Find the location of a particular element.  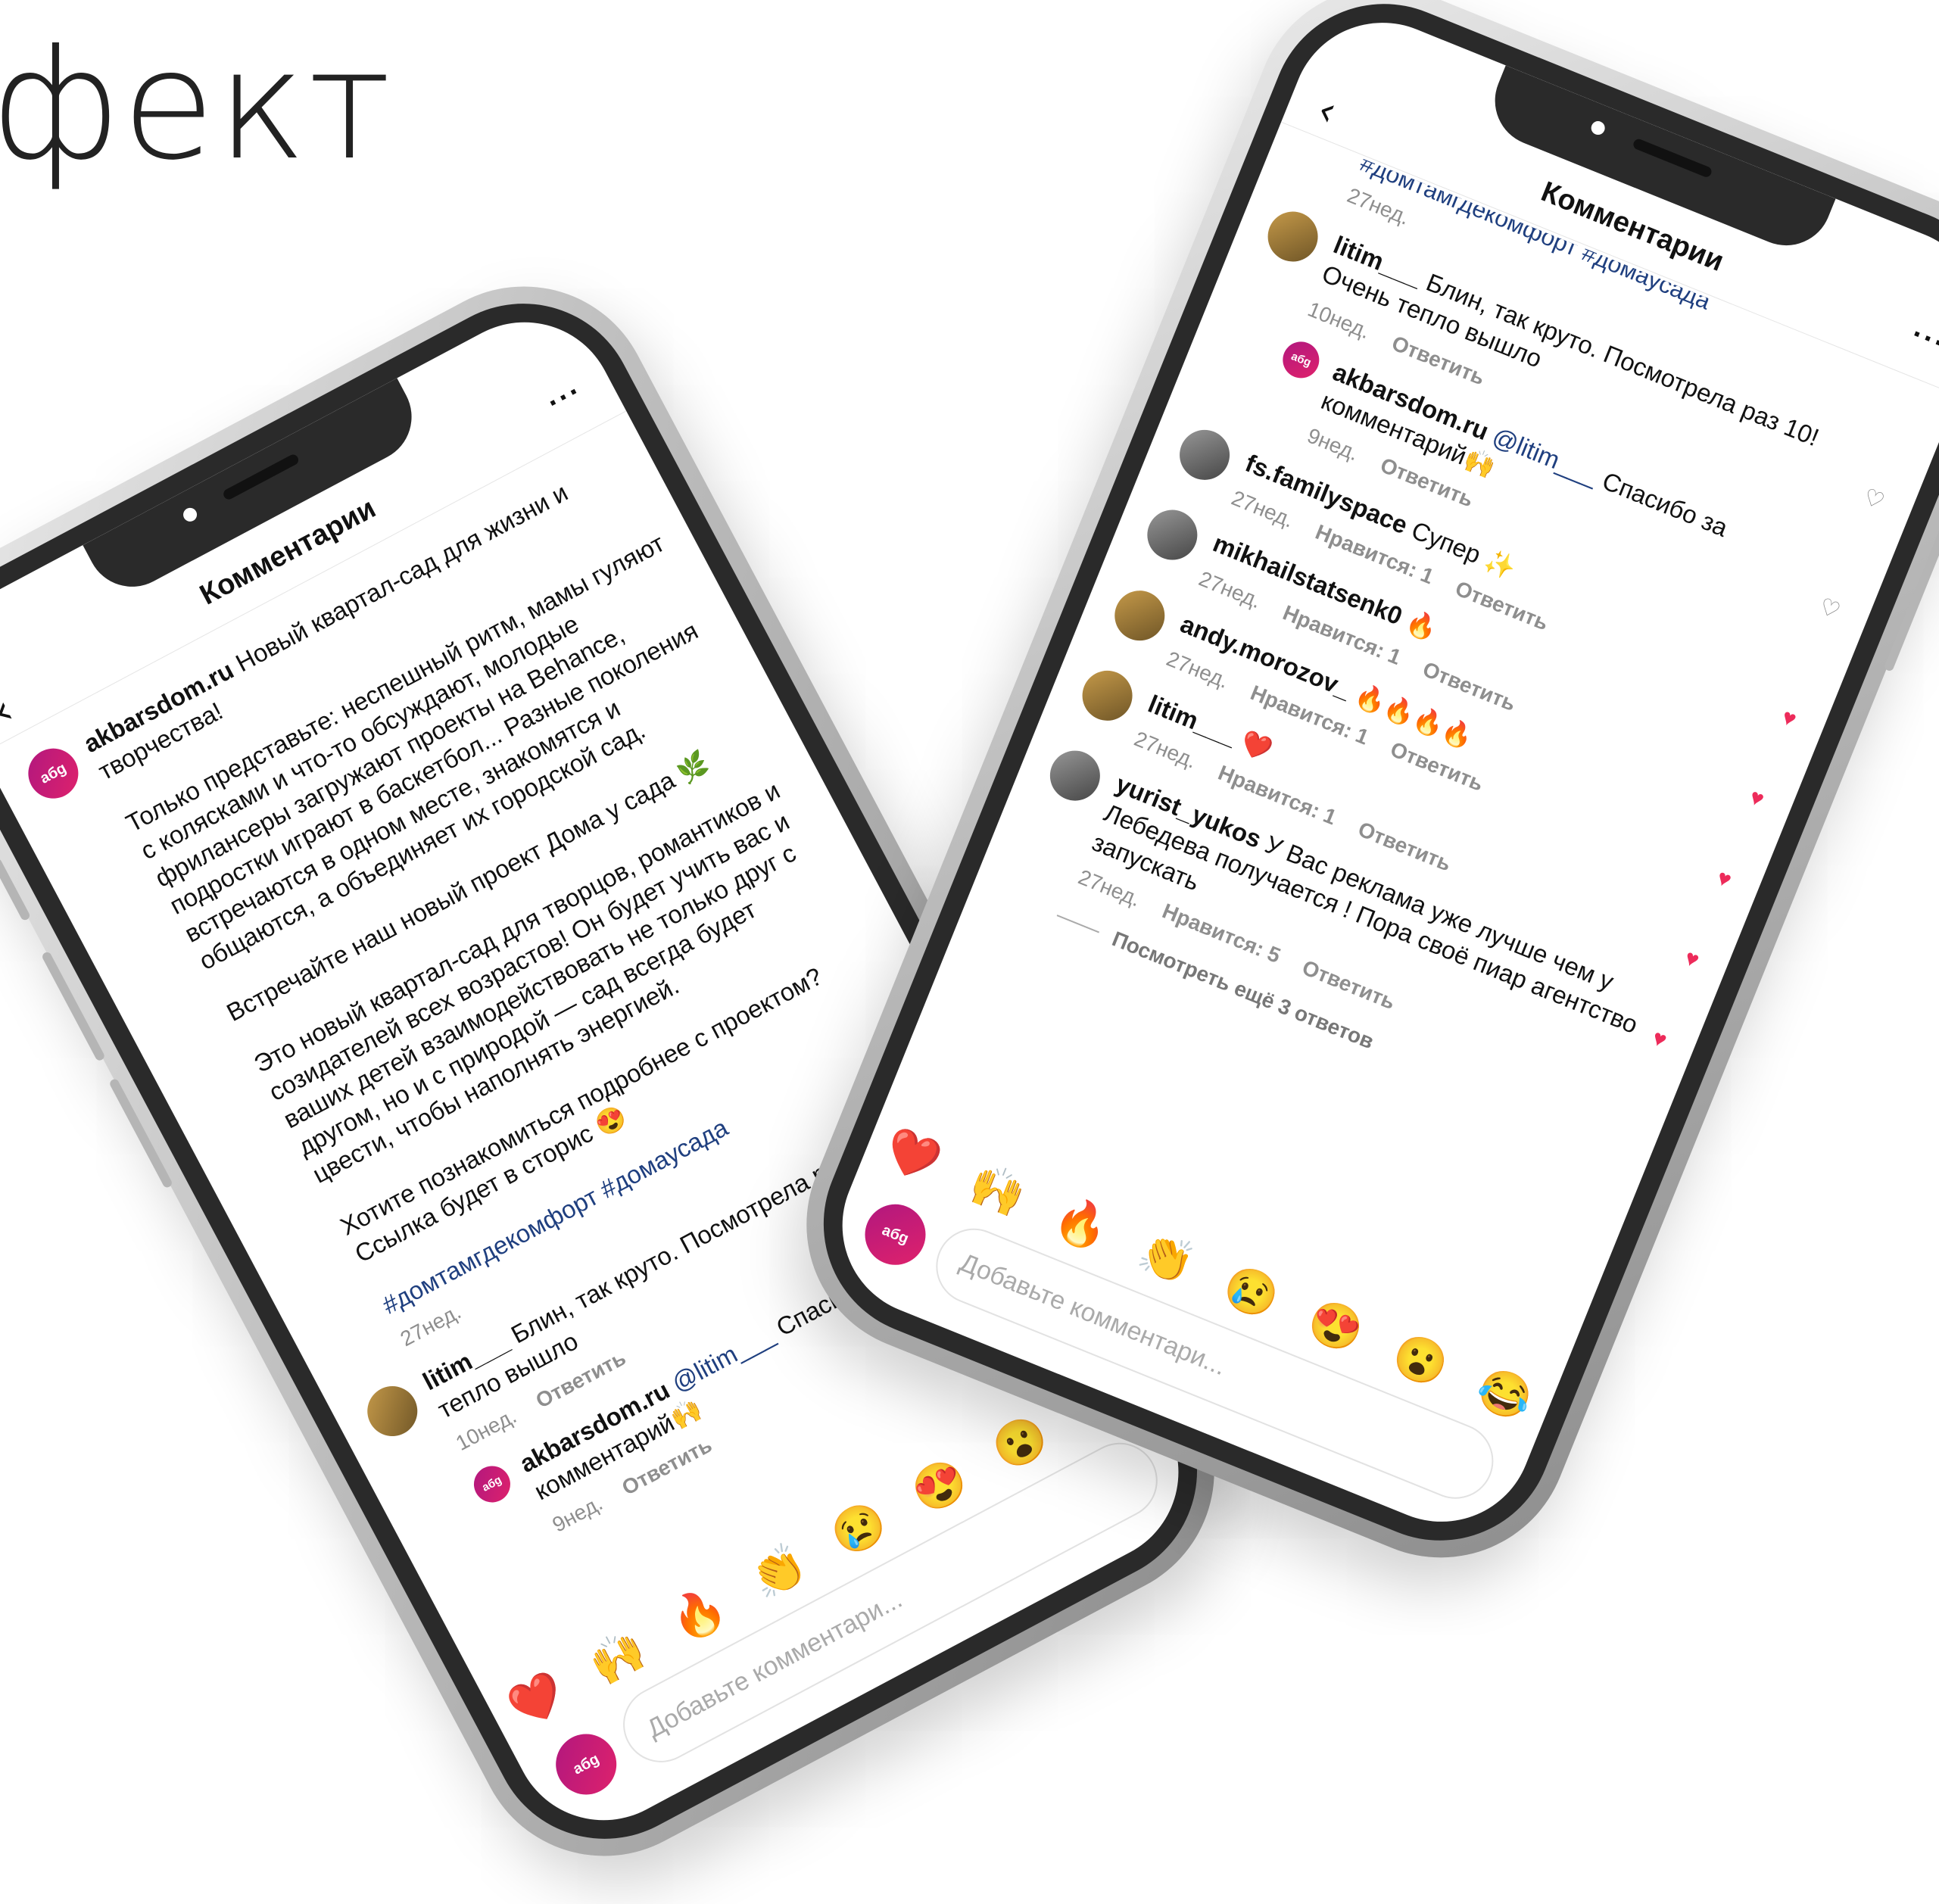

headline: фект is located at coordinates (196, 105).